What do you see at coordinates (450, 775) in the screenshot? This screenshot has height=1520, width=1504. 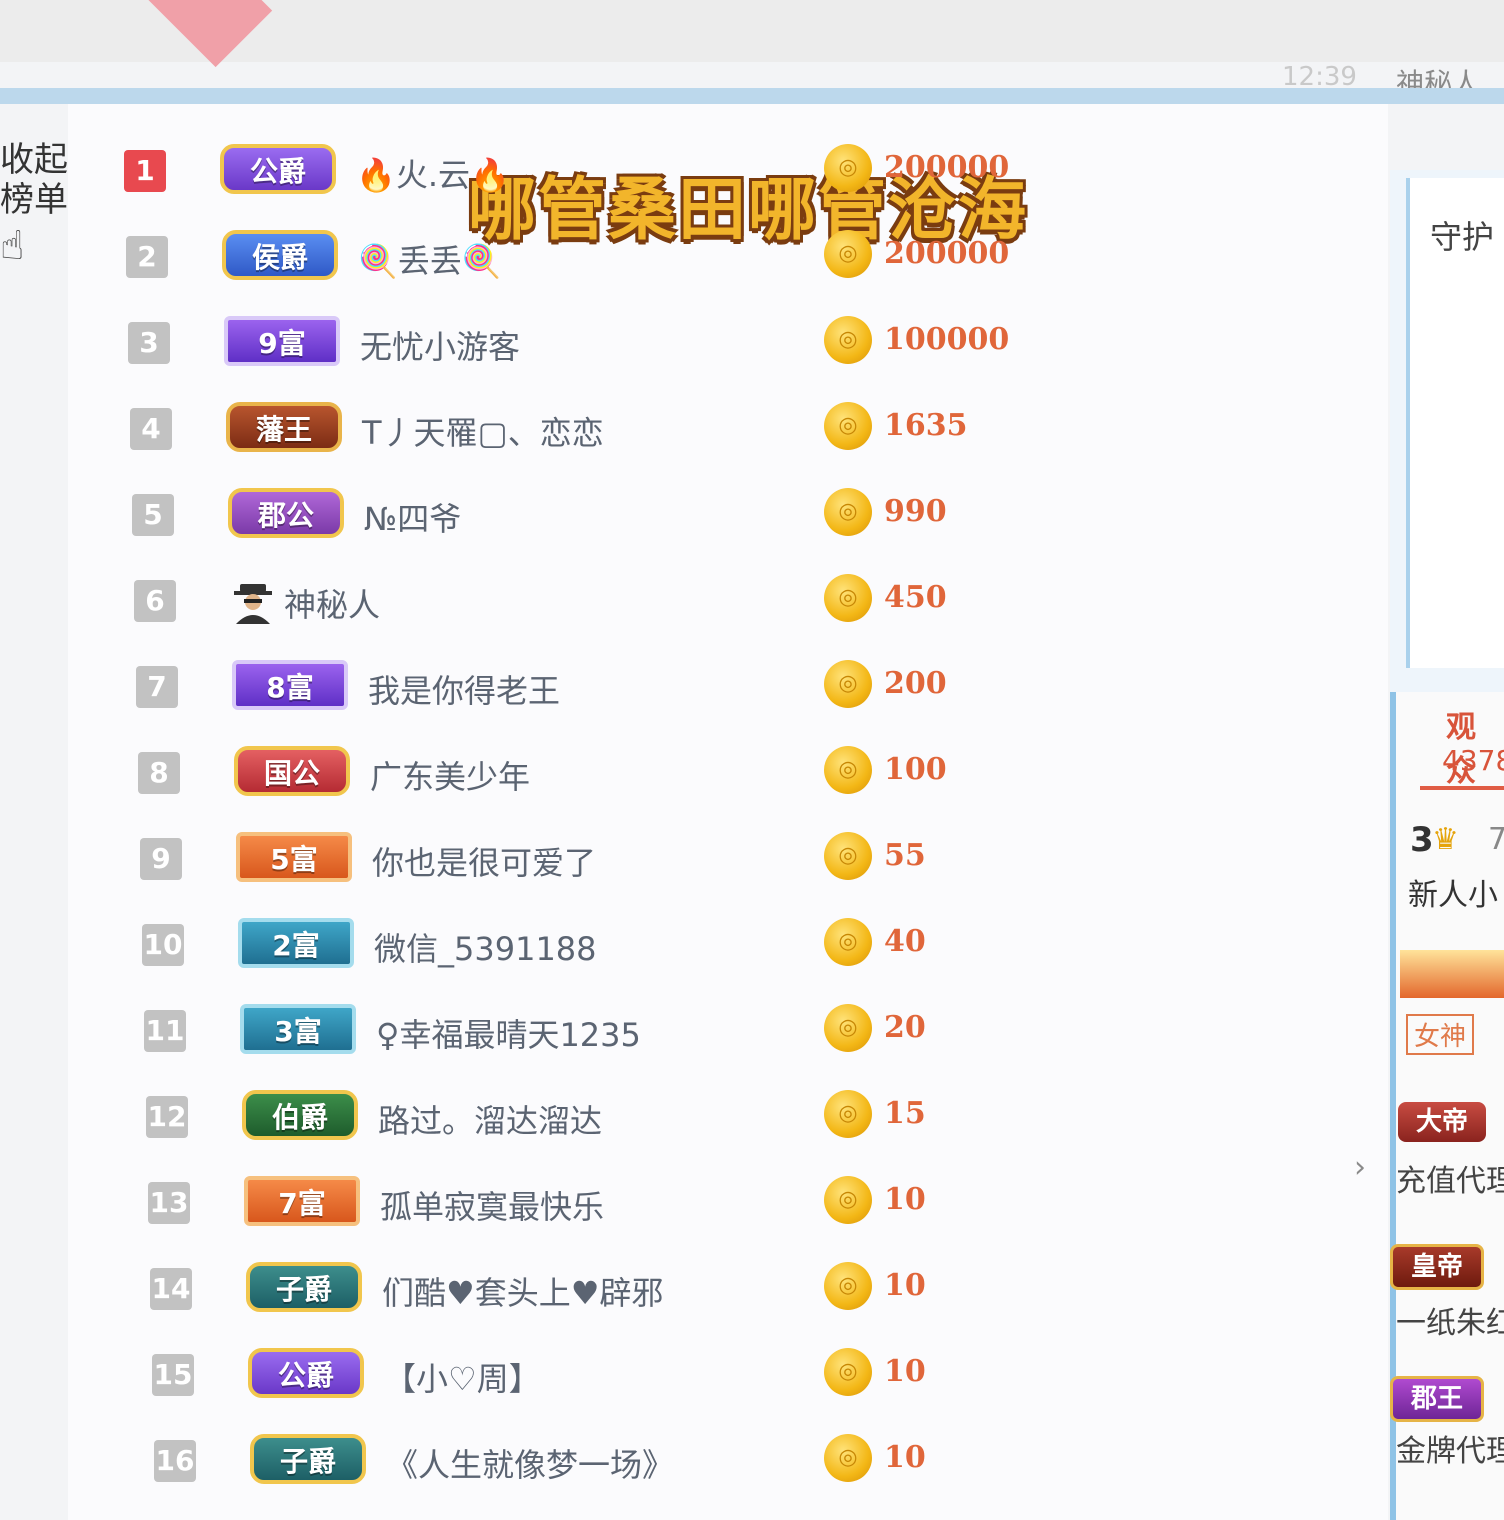 I see `user-name: 广东美少年` at bounding box center [450, 775].